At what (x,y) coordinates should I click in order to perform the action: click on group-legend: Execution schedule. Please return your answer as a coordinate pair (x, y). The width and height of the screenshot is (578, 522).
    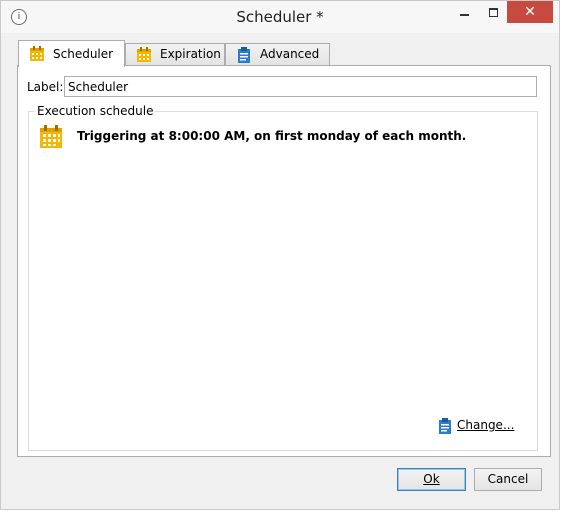
    Looking at the image, I should click on (95, 111).